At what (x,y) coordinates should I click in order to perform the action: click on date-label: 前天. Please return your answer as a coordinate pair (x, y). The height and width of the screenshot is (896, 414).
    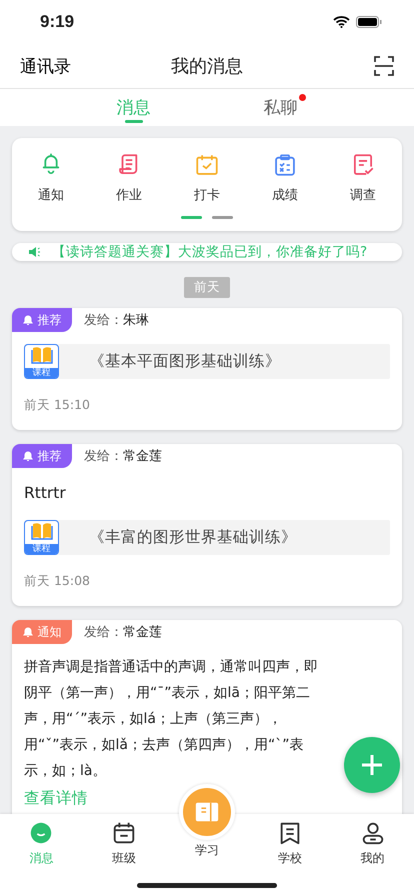
    Looking at the image, I should click on (207, 287).